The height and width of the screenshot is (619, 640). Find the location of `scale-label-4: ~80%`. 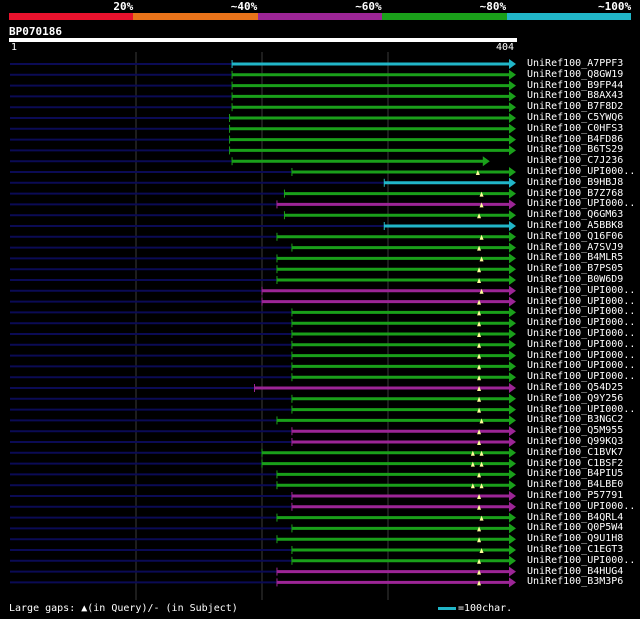

scale-label-4: ~80% is located at coordinates (493, 6).